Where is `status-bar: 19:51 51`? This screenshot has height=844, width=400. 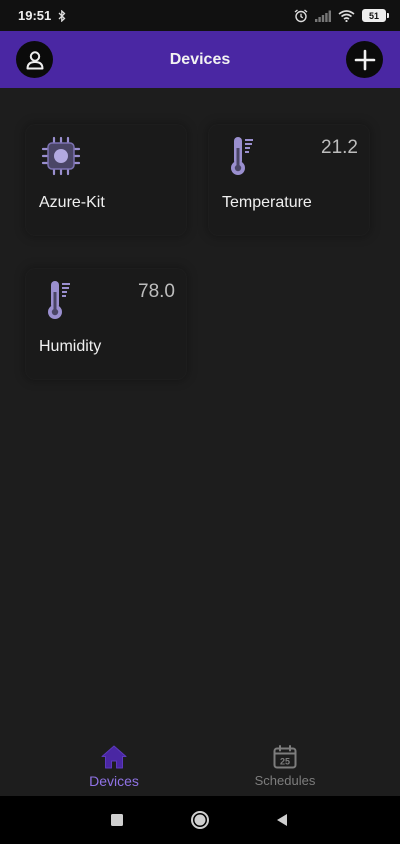
status-bar: 19:51 51 is located at coordinates (200, 15).